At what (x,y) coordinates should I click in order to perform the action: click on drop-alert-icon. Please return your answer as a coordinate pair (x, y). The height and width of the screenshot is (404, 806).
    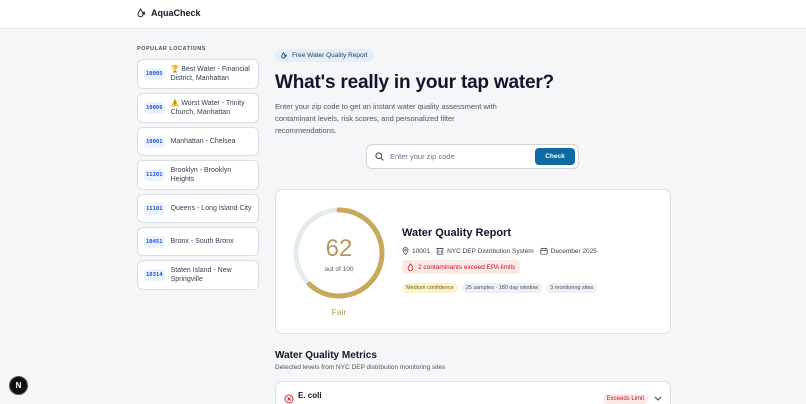
    Looking at the image, I should click on (410, 267).